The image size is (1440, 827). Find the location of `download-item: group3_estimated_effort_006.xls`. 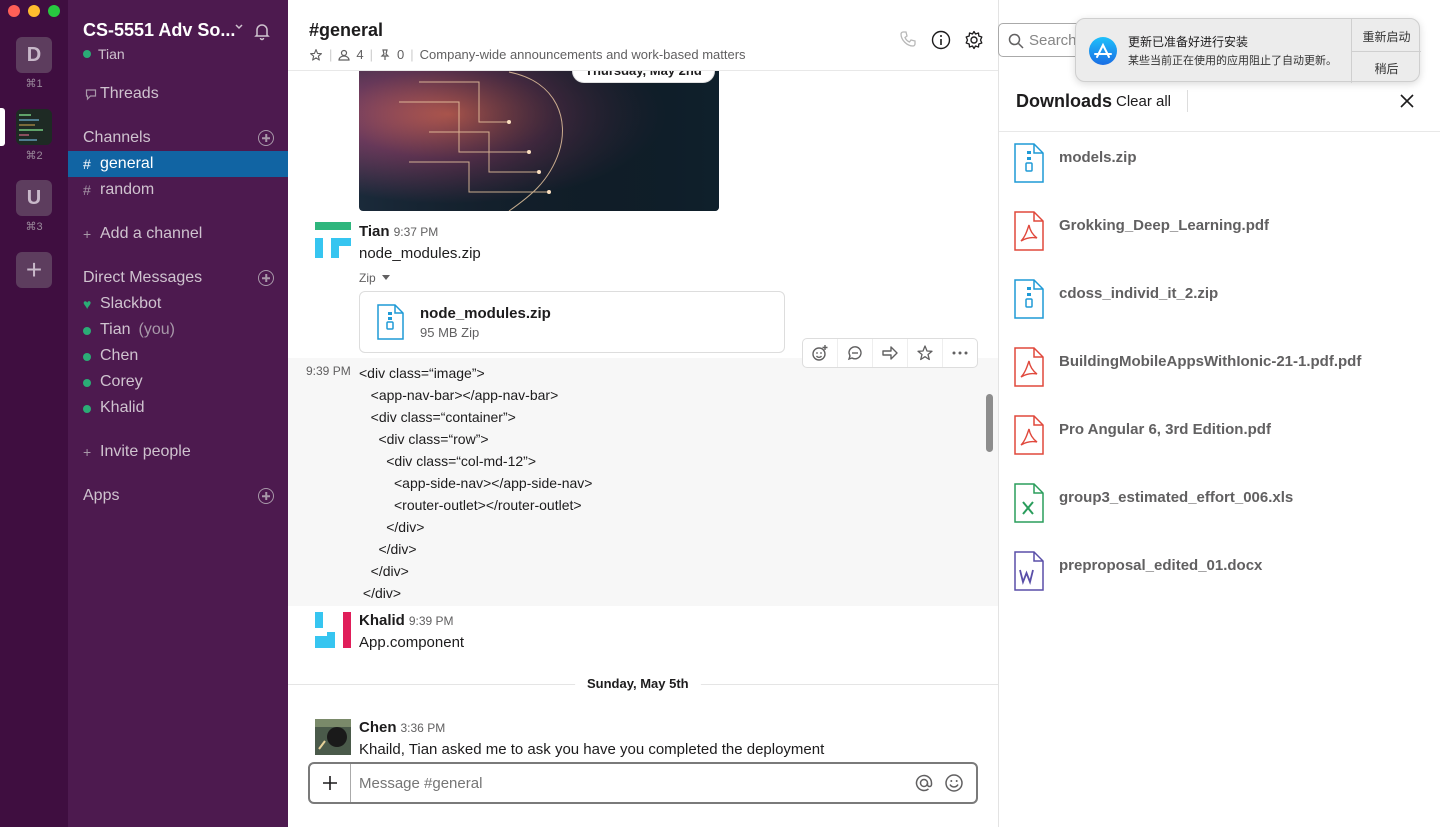

download-item: group3_estimated_effort_006.xls is located at coordinates (1223, 511).